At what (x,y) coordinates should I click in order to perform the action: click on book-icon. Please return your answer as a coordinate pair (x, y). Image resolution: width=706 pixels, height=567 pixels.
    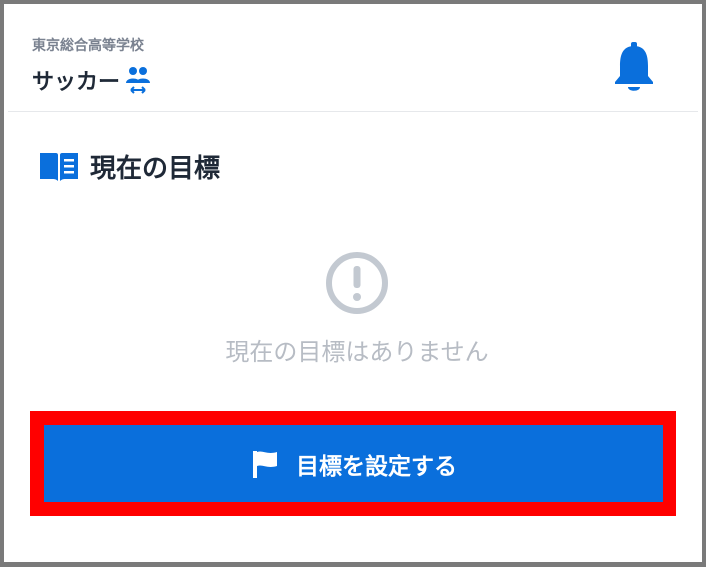
    Looking at the image, I should click on (59, 166).